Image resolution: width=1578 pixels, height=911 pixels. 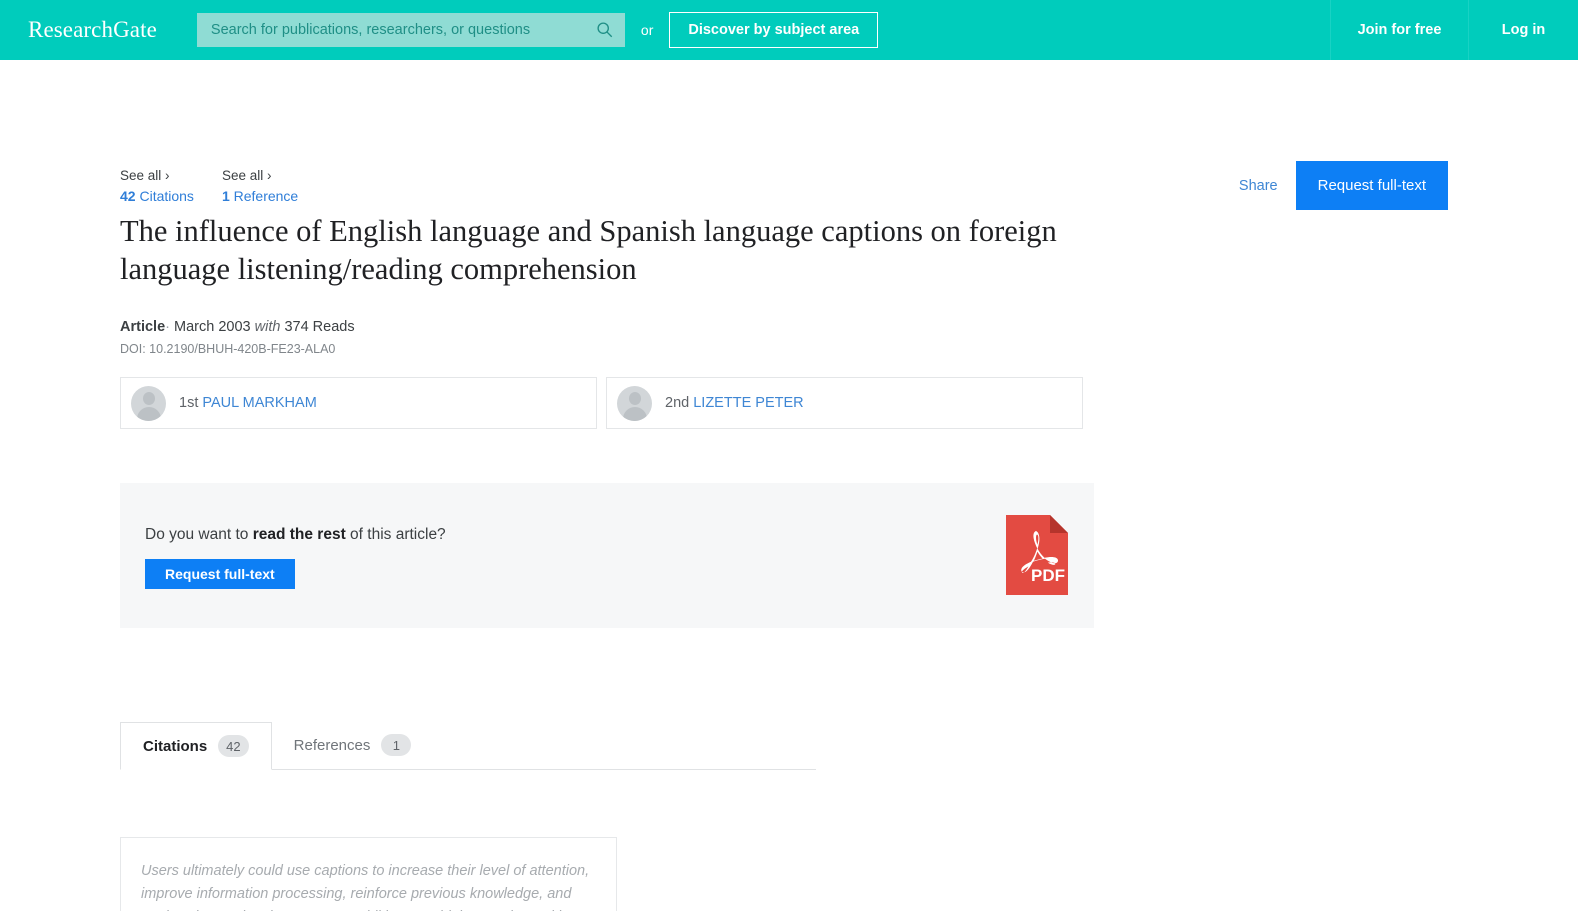 What do you see at coordinates (267, 327) in the screenshot?
I see `with-label: with` at bounding box center [267, 327].